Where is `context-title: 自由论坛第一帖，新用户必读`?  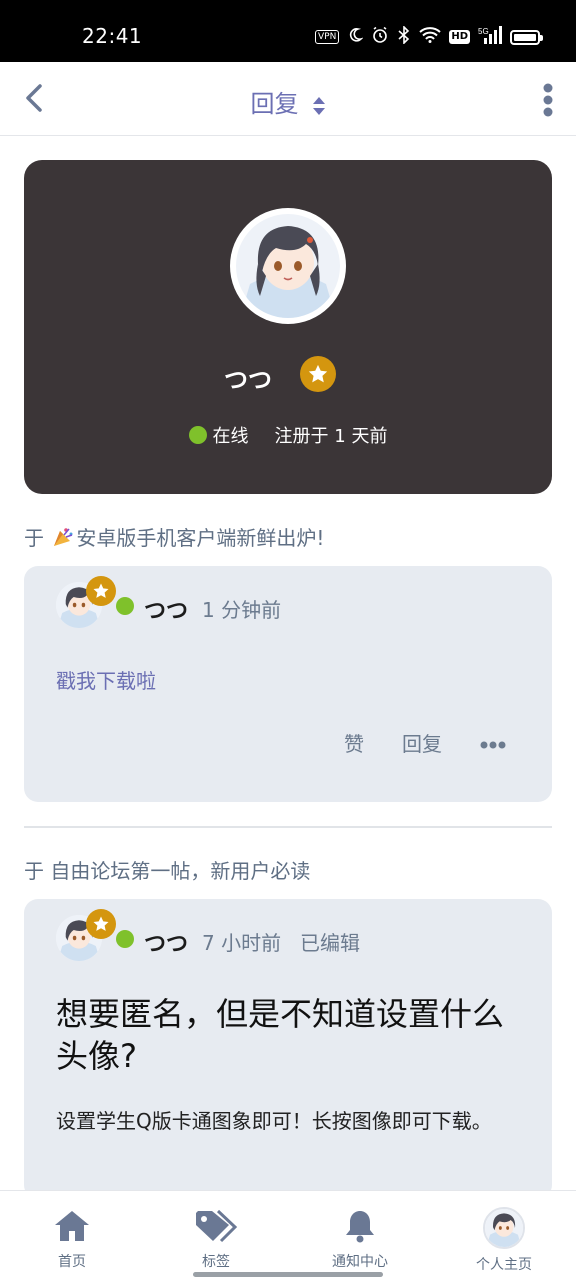 context-title: 自由论坛第一帖，新用户必读 is located at coordinates (180, 871).